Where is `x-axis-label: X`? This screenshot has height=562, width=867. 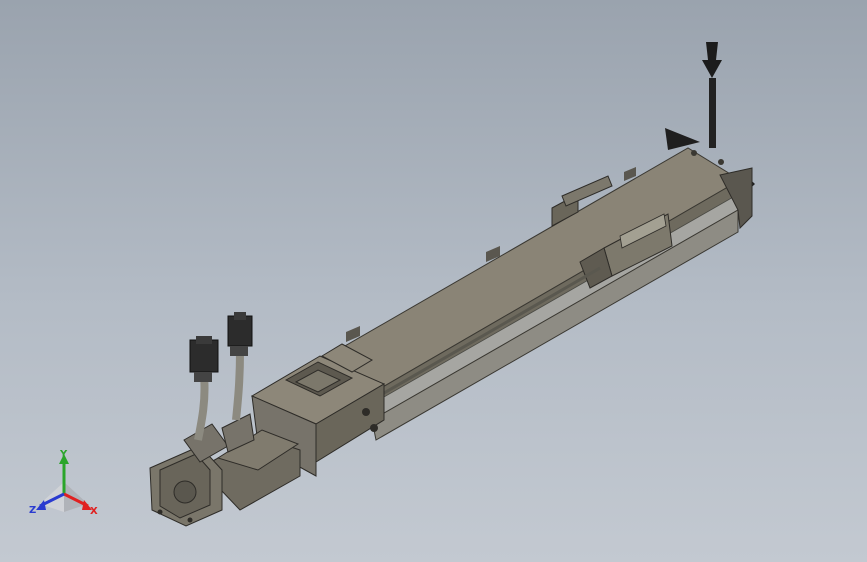
x-axis-label: X is located at coordinates (94, 511).